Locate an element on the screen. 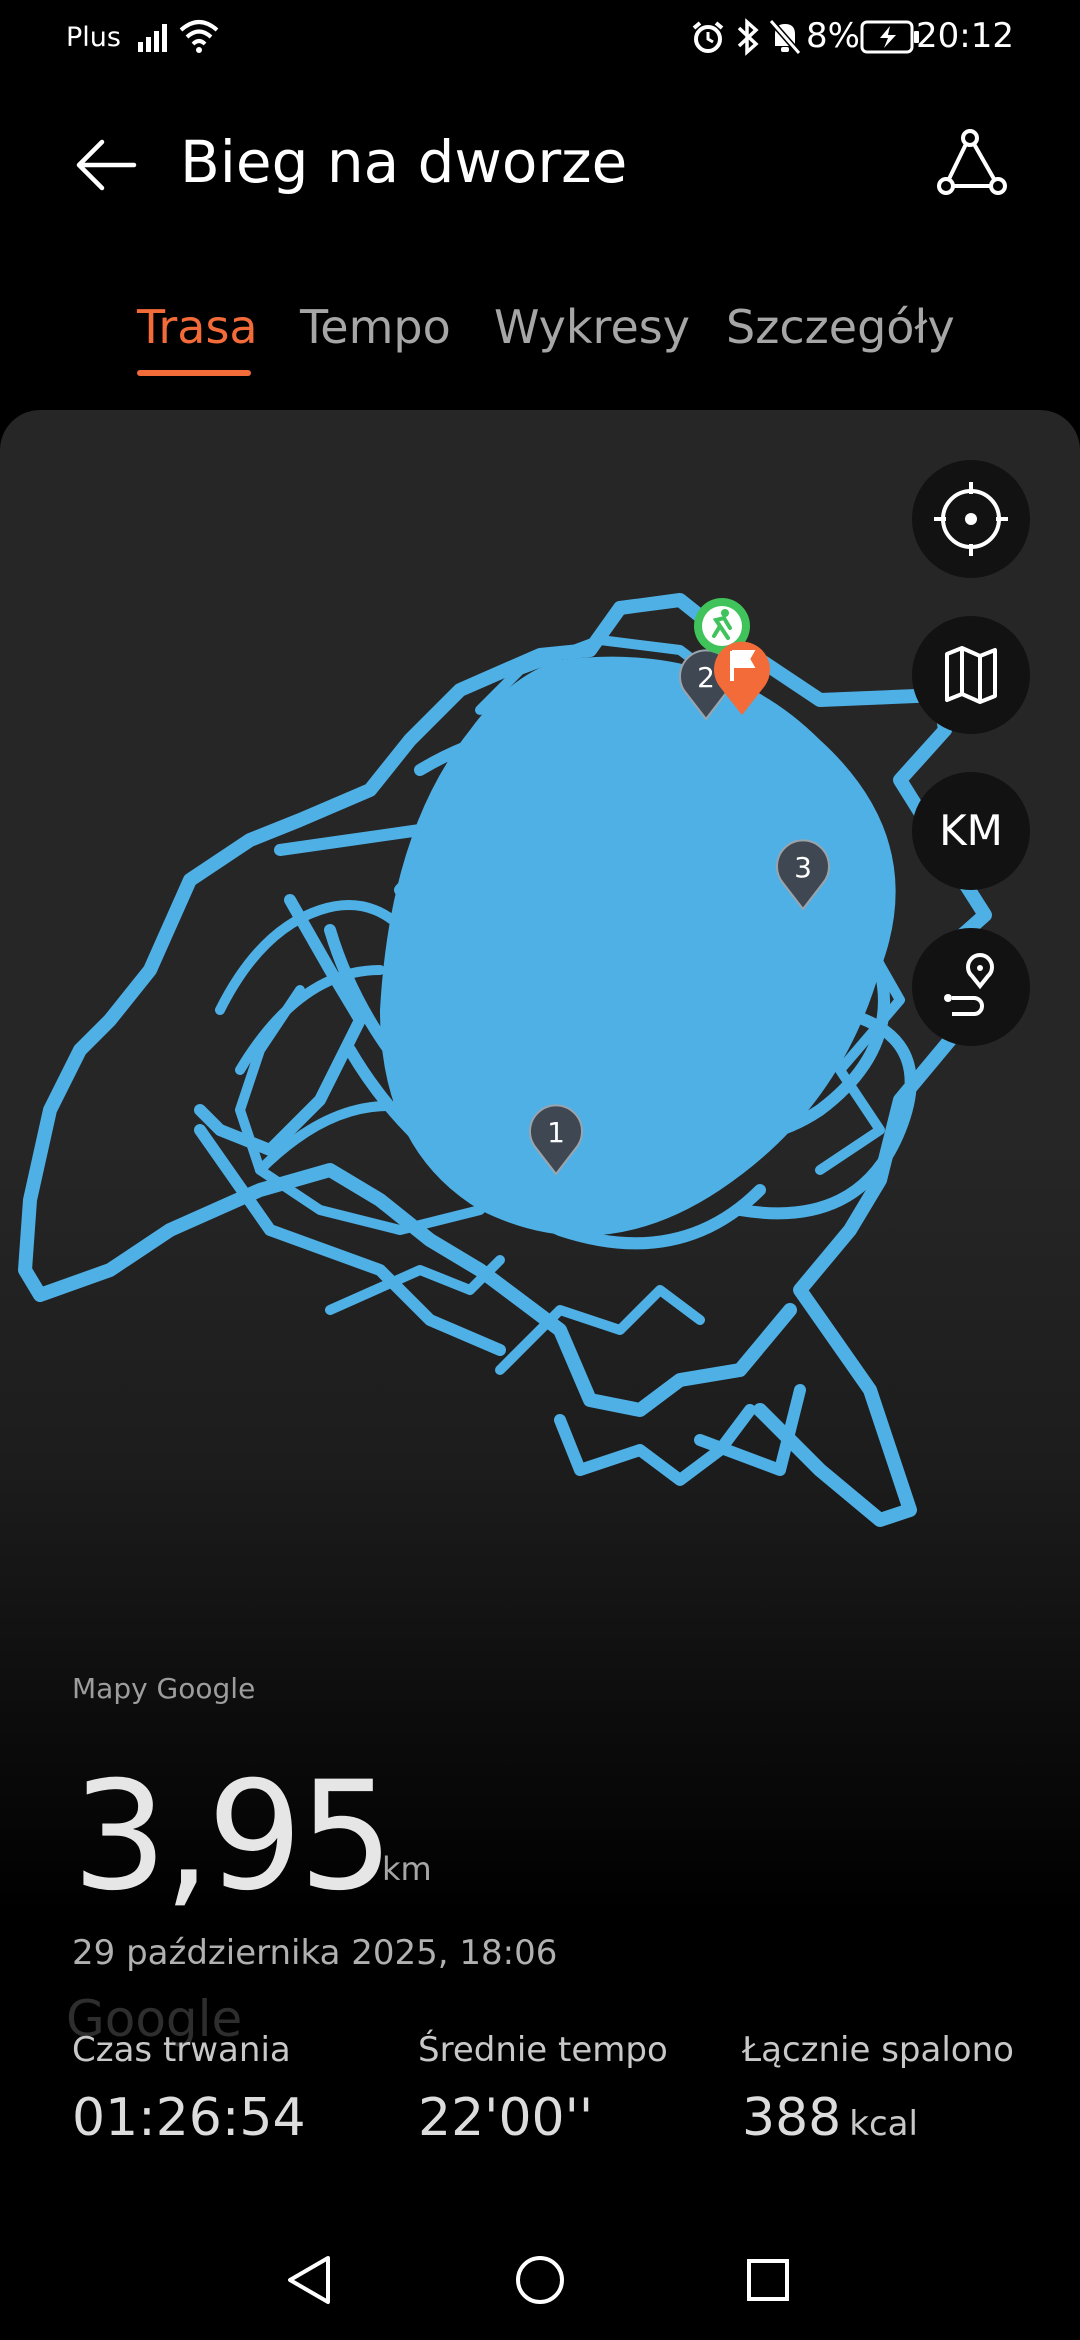 The width and height of the screenshot is (1080, 2340). signal-icon is located at coordinates (152, 38).